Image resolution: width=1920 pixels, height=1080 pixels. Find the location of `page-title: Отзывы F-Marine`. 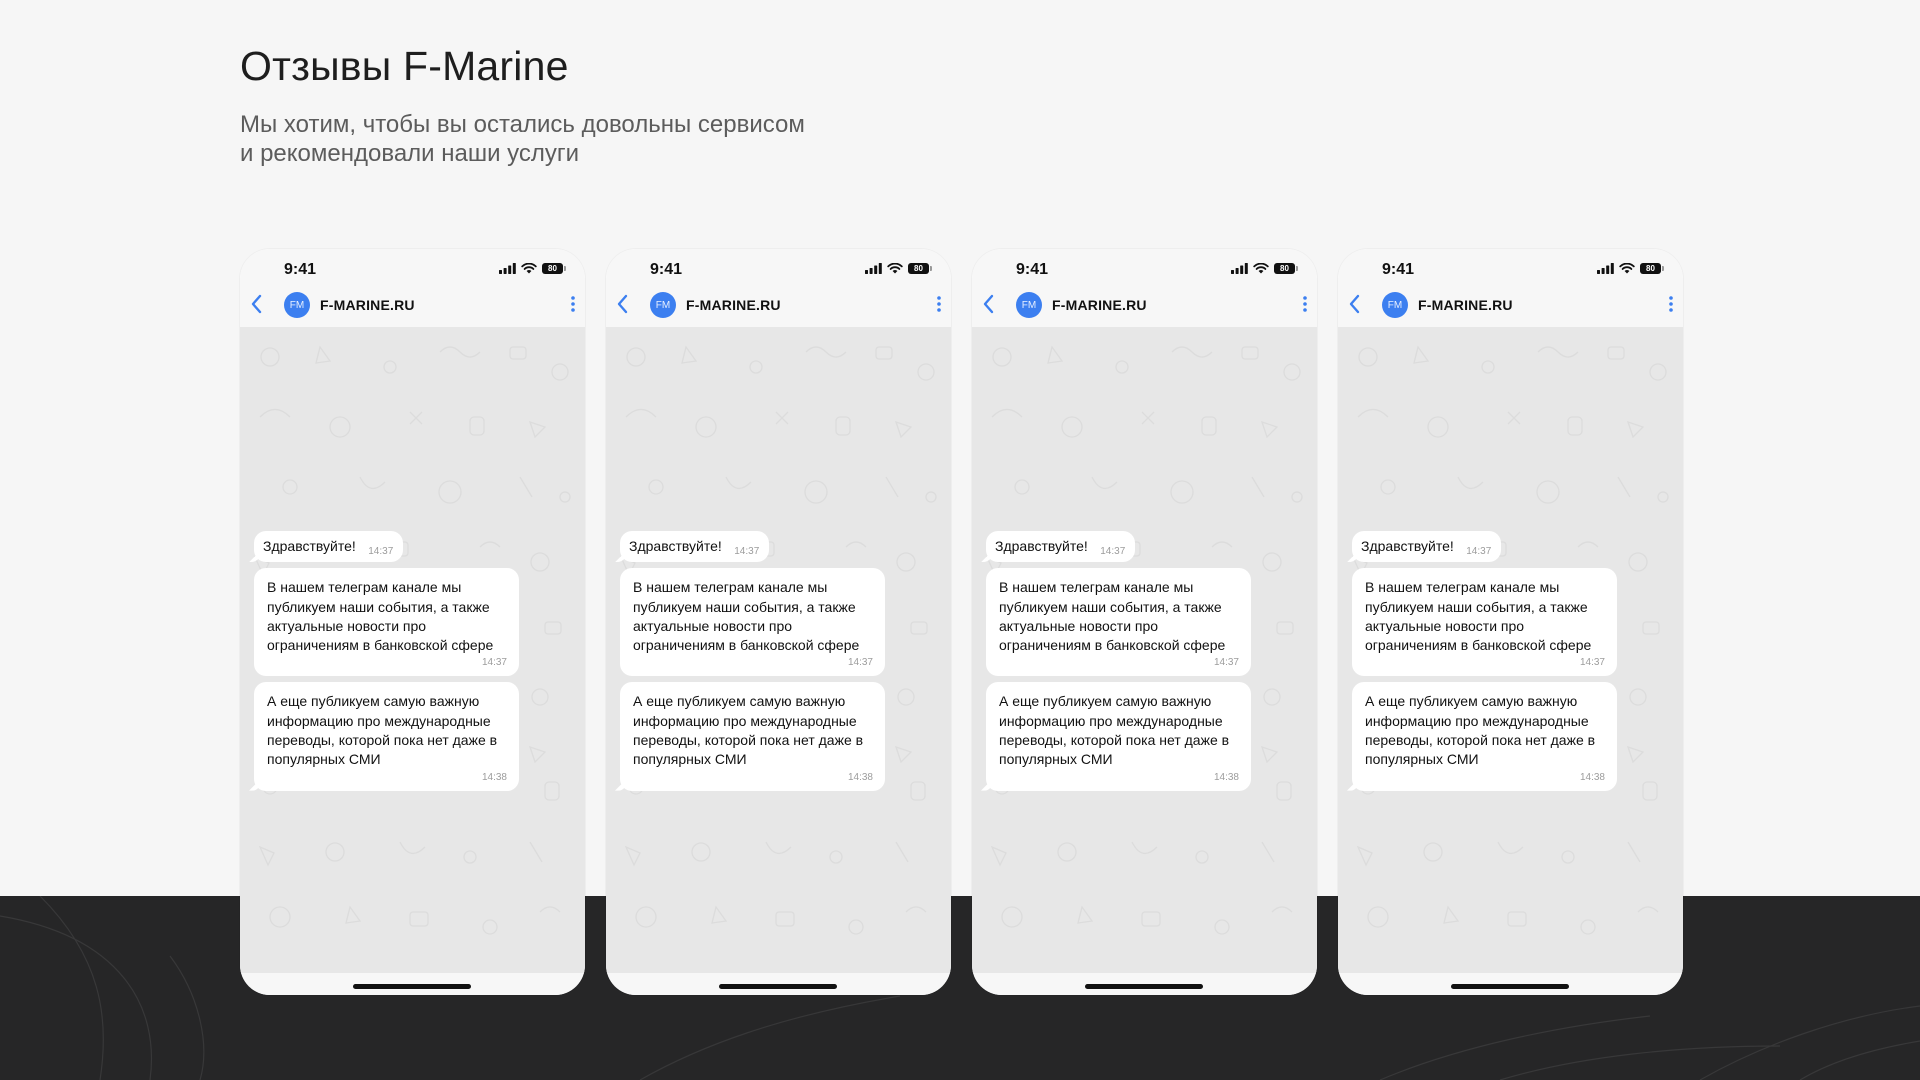

page-title: Отзывы F-Marine is located at coordinates (404, 66).